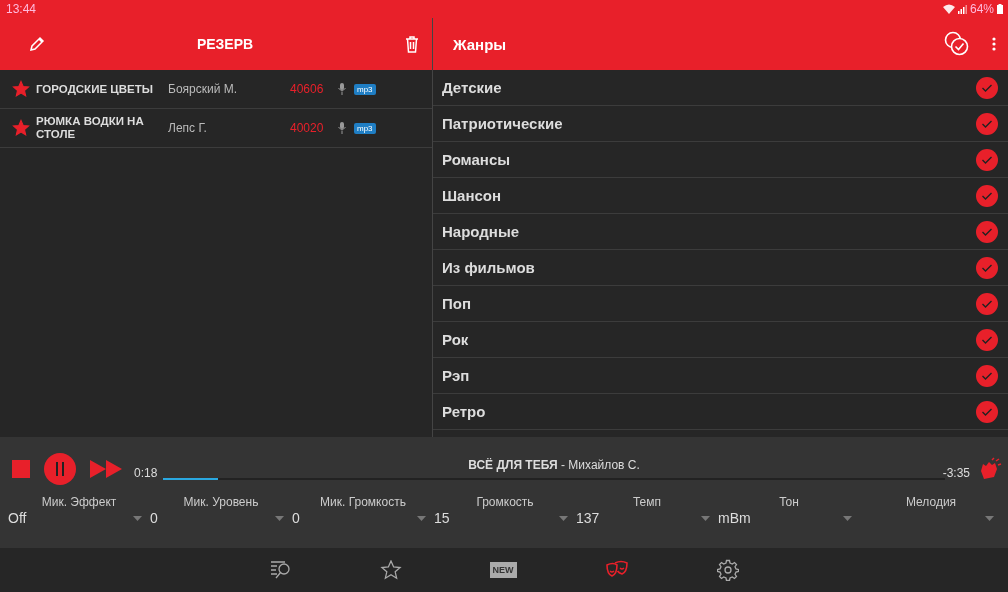  Describe the element at coordinates (720, 232) in the screenshot. I see `genre-row: Народные` at that location.